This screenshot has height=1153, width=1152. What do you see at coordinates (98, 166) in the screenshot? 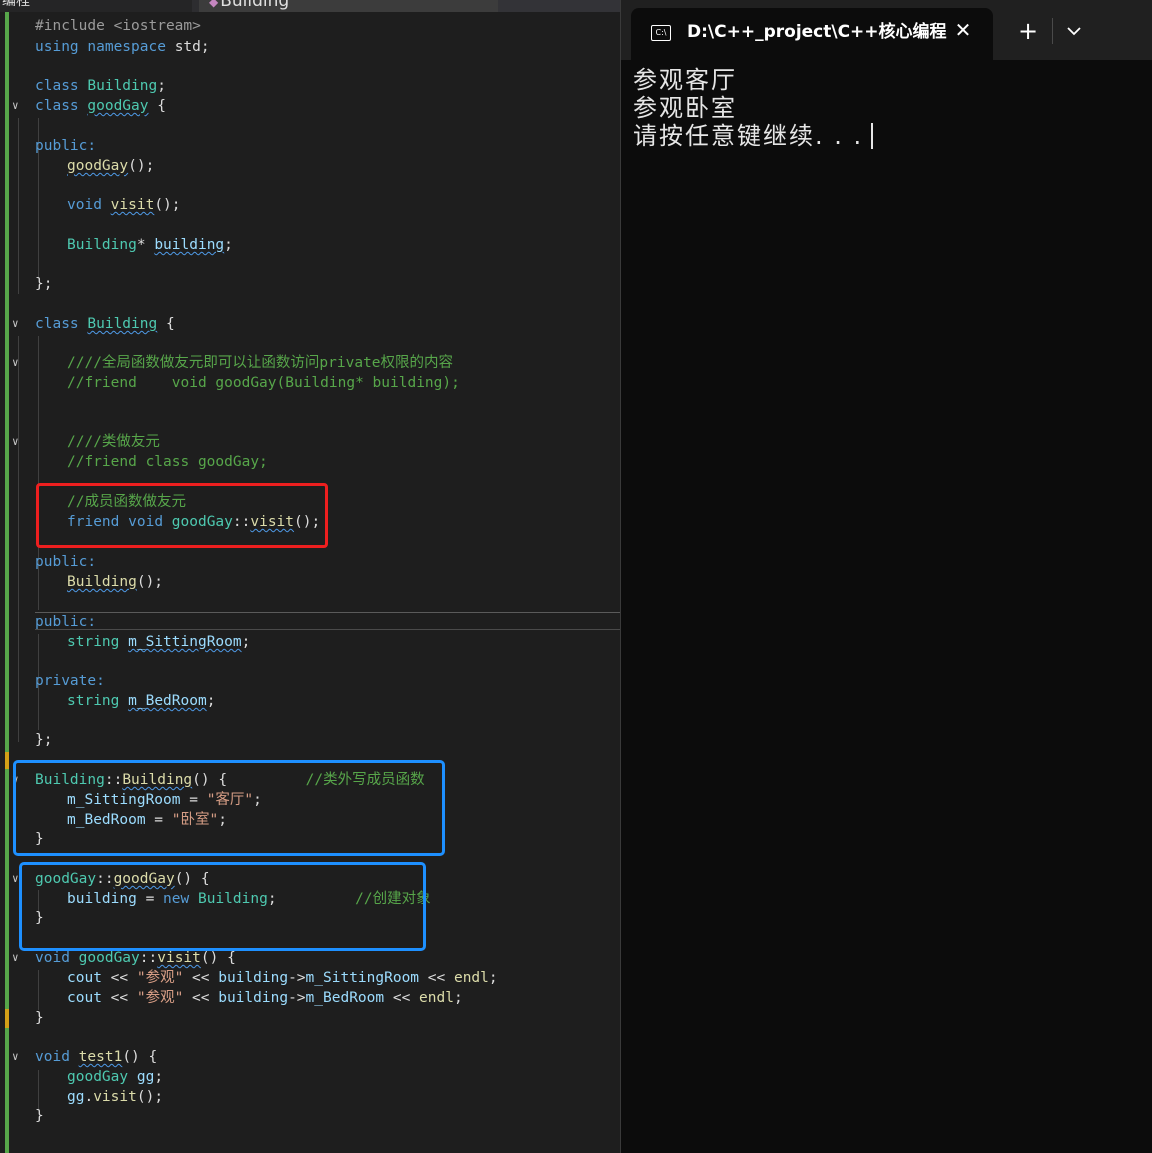
I see `code-token: goodGay` at bounding box center [98, 166].